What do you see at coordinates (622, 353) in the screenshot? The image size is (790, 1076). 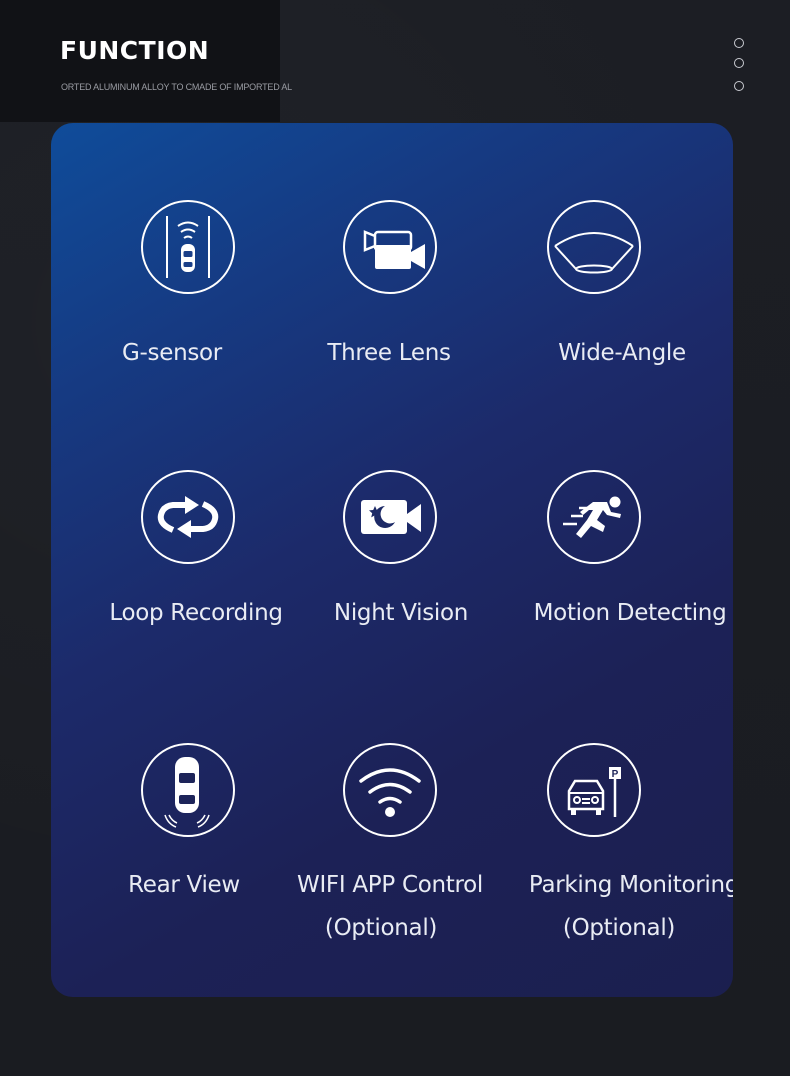 I see `feature-label: Wide-Angle` at bounding box center [622, 353].